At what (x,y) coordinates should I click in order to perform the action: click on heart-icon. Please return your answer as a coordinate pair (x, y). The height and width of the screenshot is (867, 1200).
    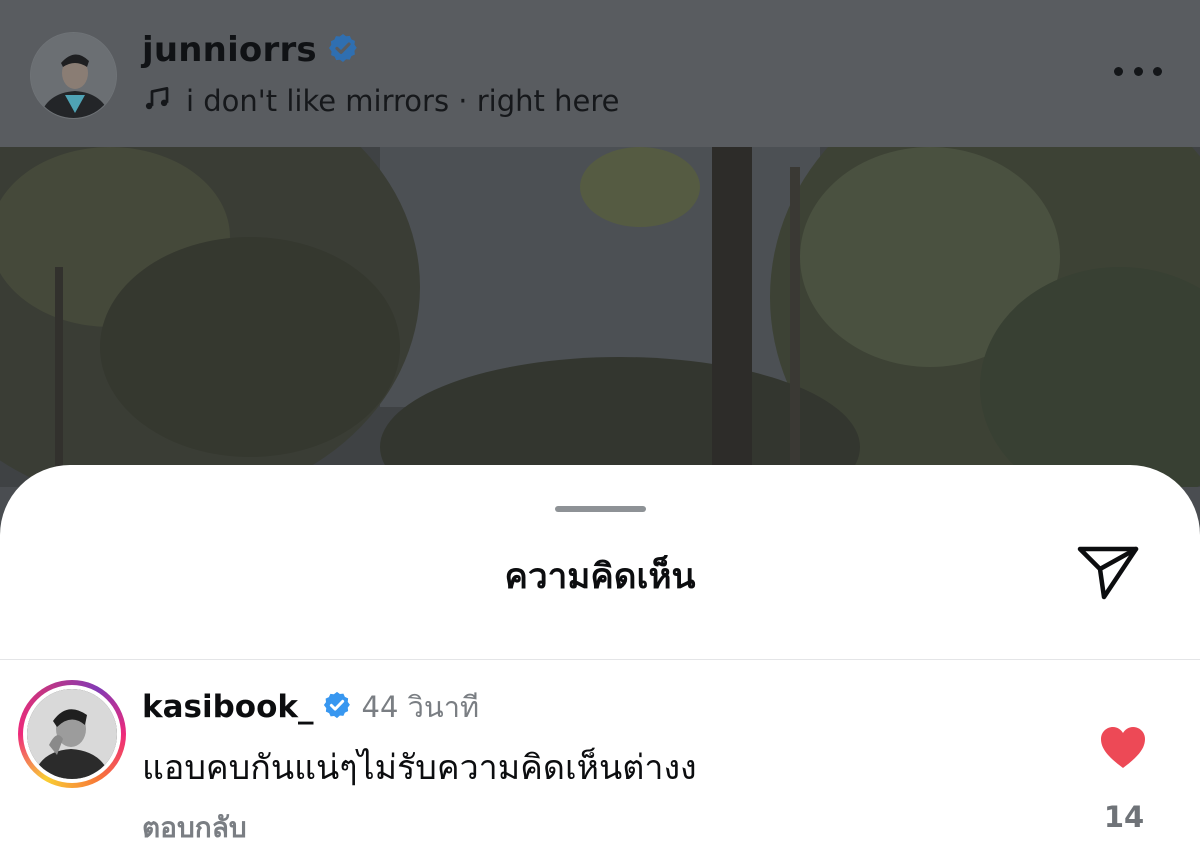
    Looking at the image, I should click on (1123, 748).